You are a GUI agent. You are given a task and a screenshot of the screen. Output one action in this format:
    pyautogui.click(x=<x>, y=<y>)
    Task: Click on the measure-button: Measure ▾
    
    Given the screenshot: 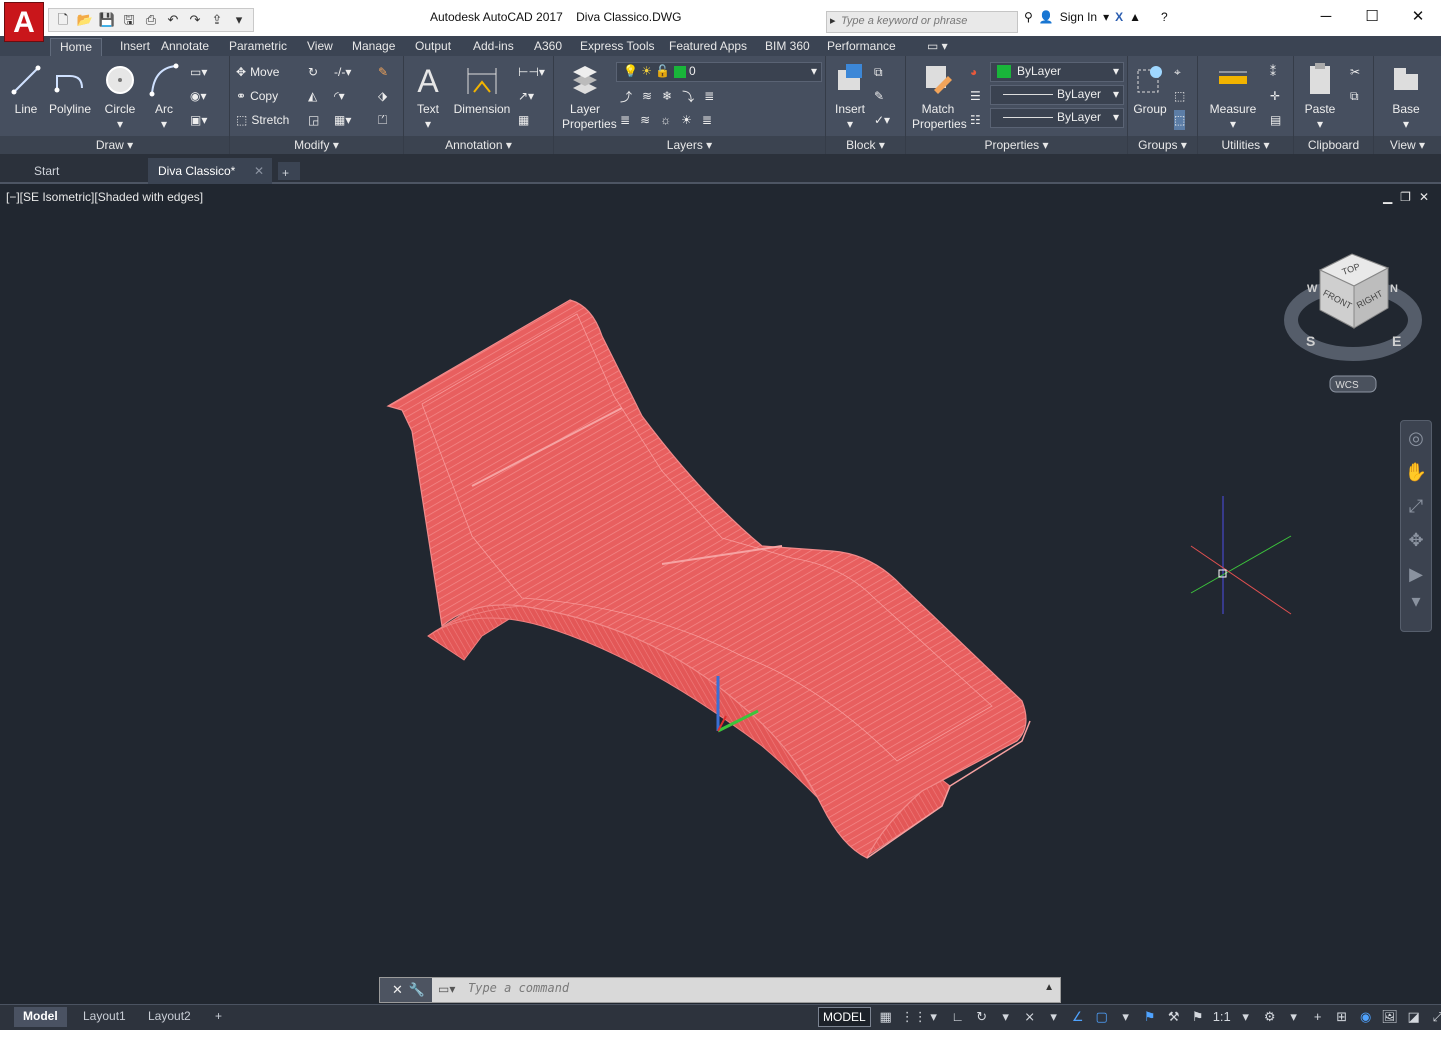 What is the action you would take?
    pyautogui.click(x=1233, y=96)
    